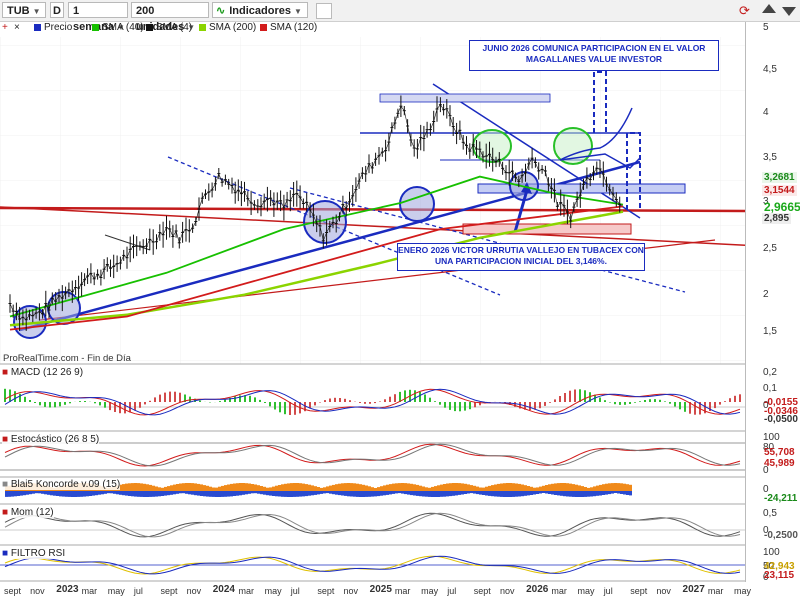 The height and width of the screenshot is (596, 800). Describe the element at coordinates (770, 157) in the screenshot. I see `axis-tick: 3,5` at that location.